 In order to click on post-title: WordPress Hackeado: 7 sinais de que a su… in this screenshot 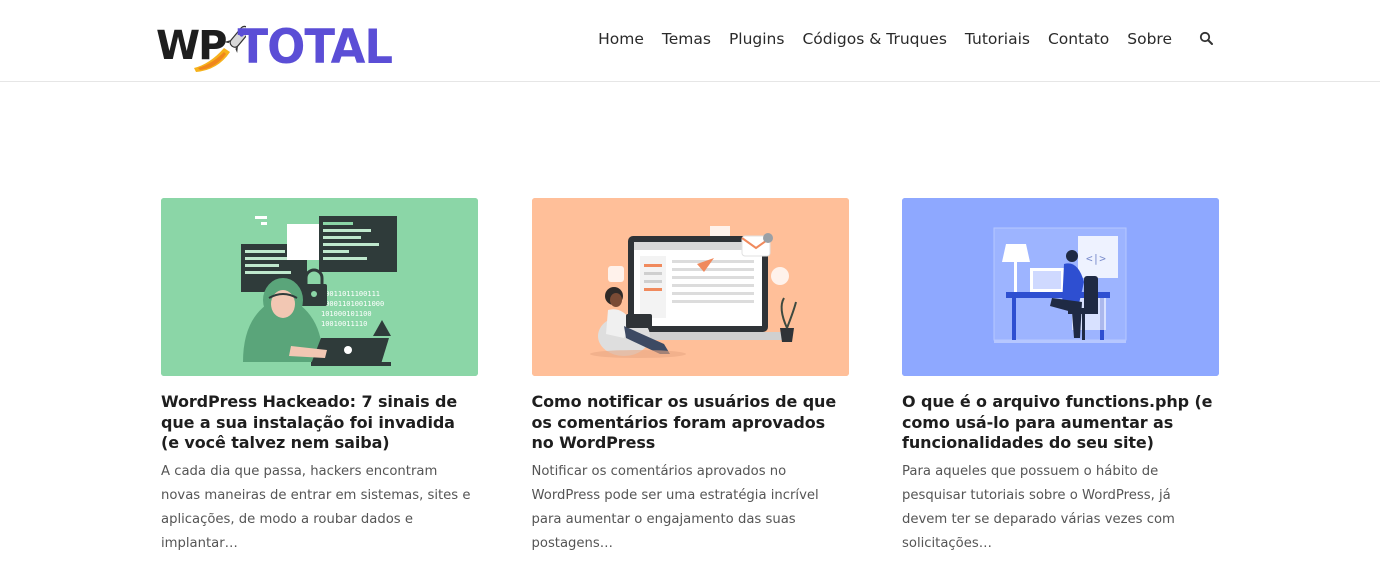, I will do `click(319, 423)`.